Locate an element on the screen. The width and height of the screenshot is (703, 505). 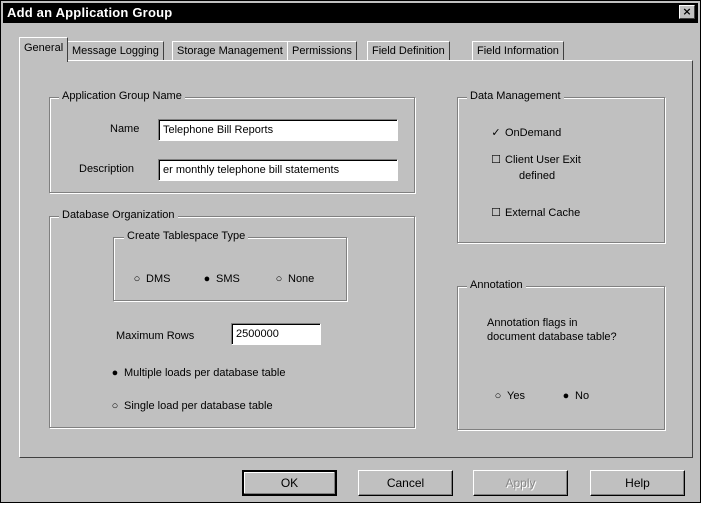
radio-sms: ● SMS is located at coordinates (221, 279).